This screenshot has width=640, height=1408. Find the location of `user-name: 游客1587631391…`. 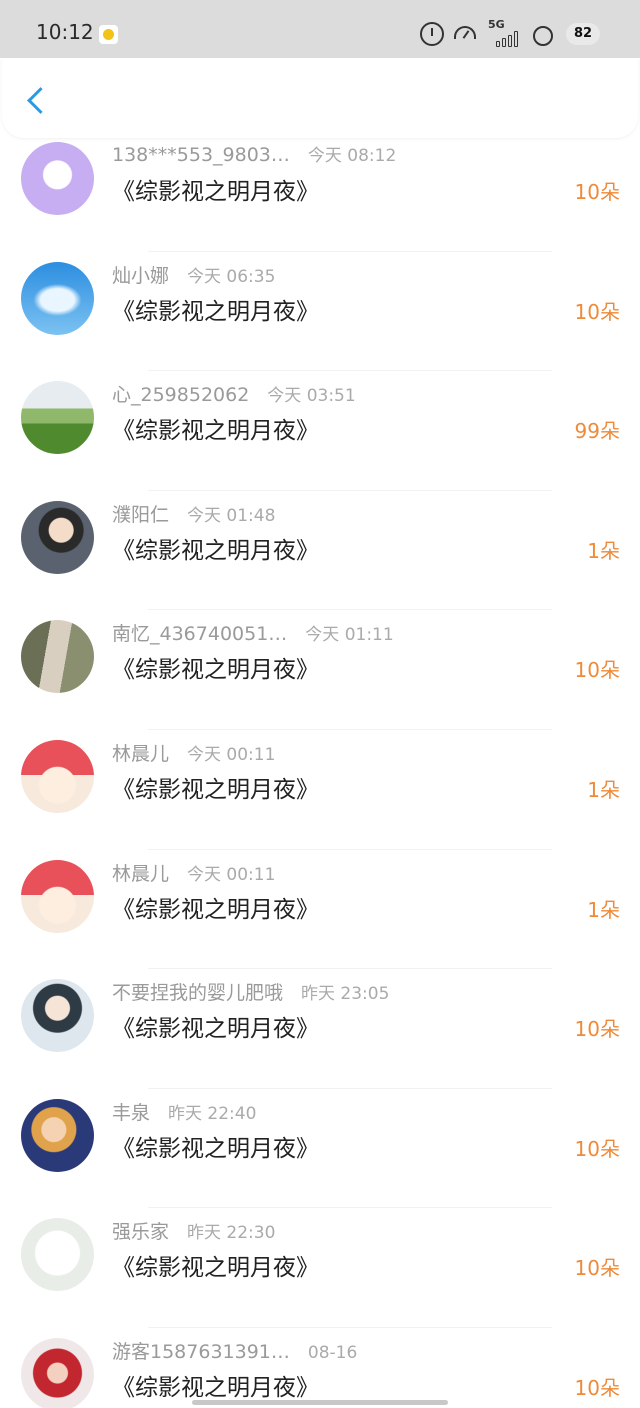

user-name: 游客1587631391… is located at coordinates (201, 1352).